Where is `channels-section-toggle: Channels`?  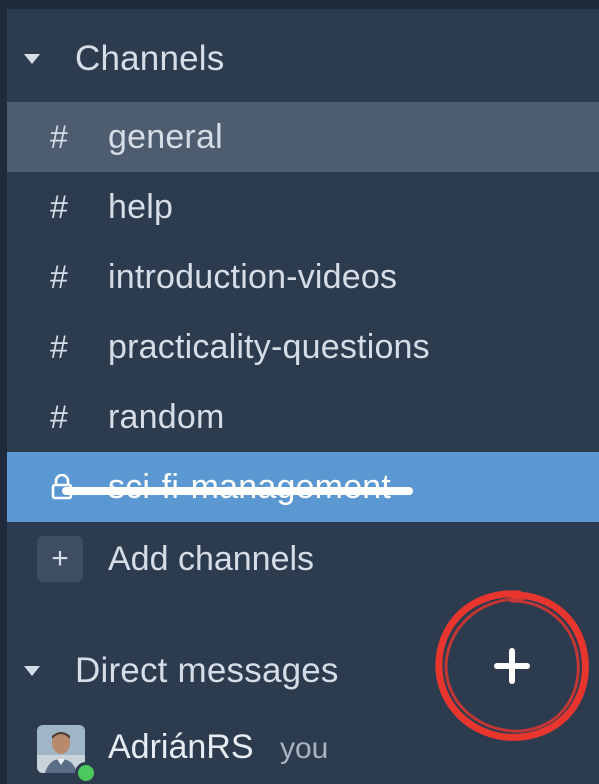
channels-section-toggle: Channels is located at coordinates (303, 59).